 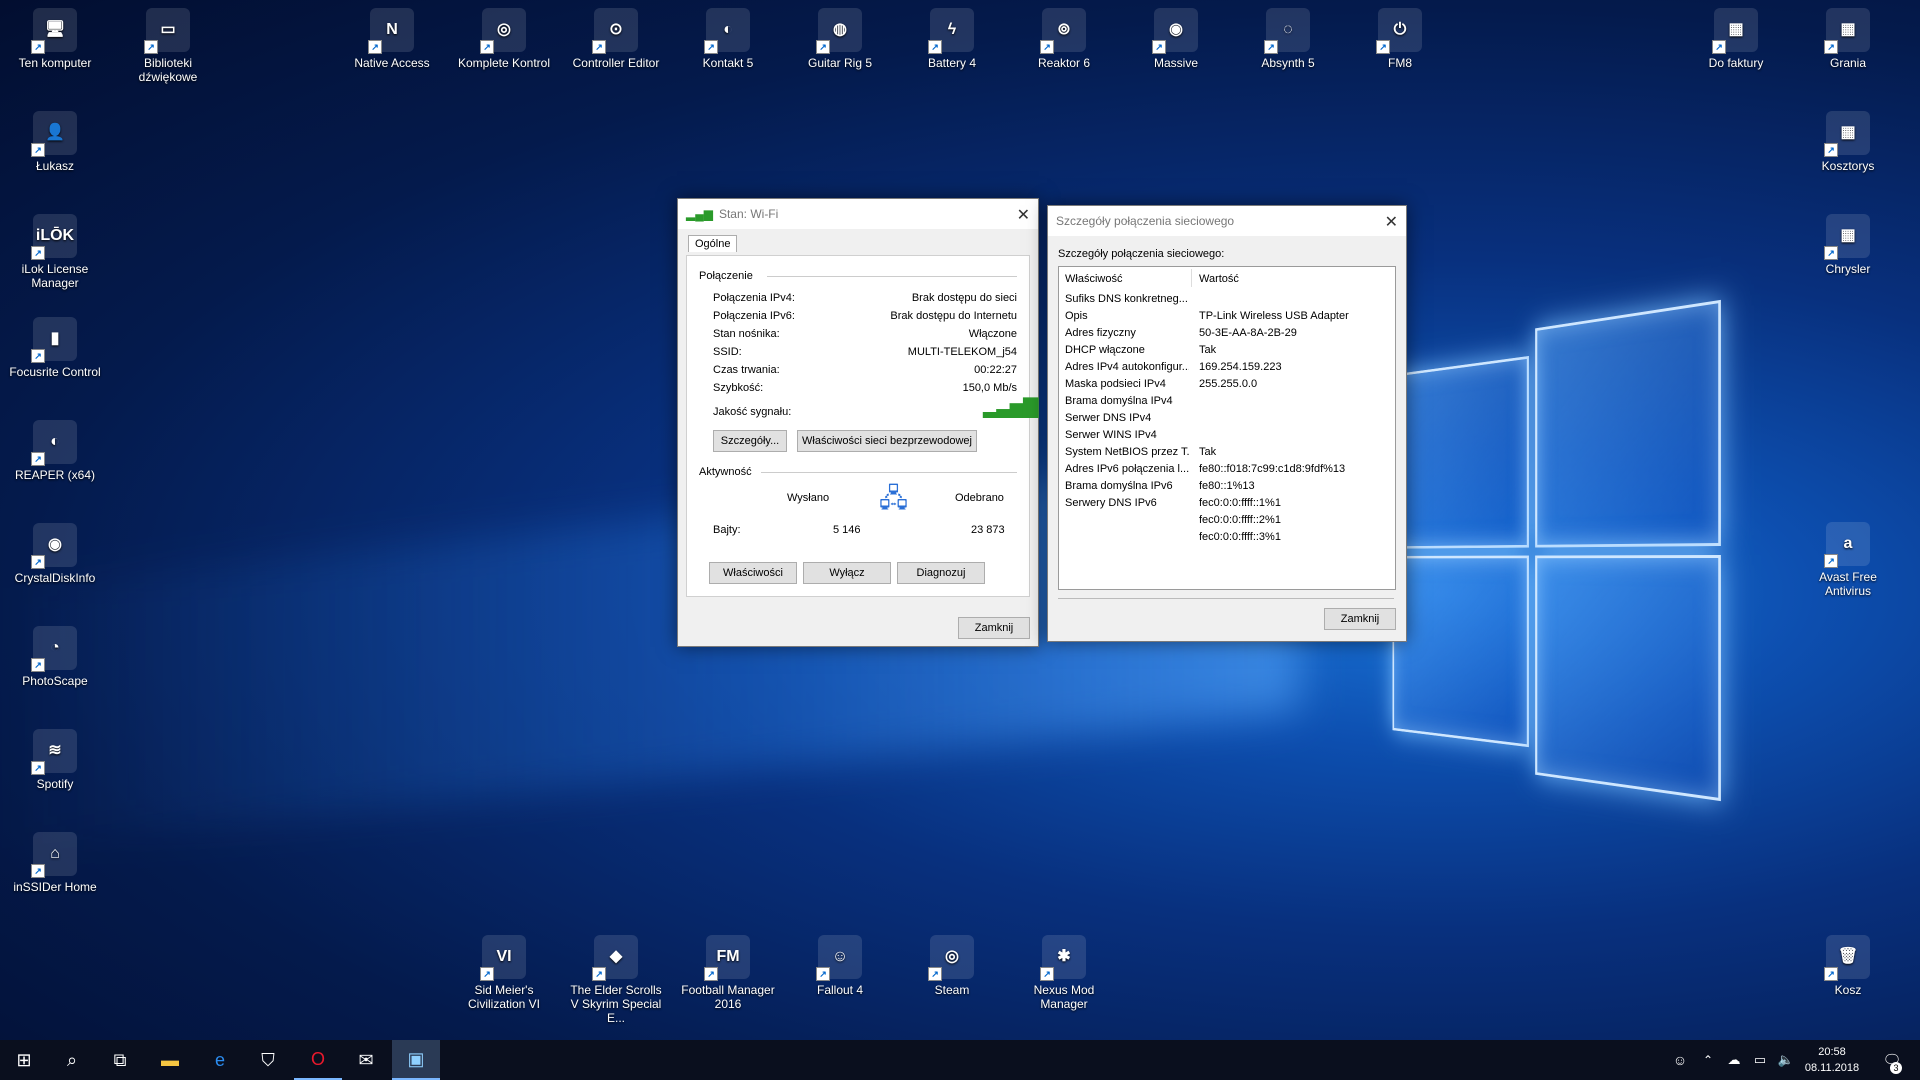 I want to click on desktop-icon-massive: ◉ ↗ Massive, so click(x=1176, y=39).